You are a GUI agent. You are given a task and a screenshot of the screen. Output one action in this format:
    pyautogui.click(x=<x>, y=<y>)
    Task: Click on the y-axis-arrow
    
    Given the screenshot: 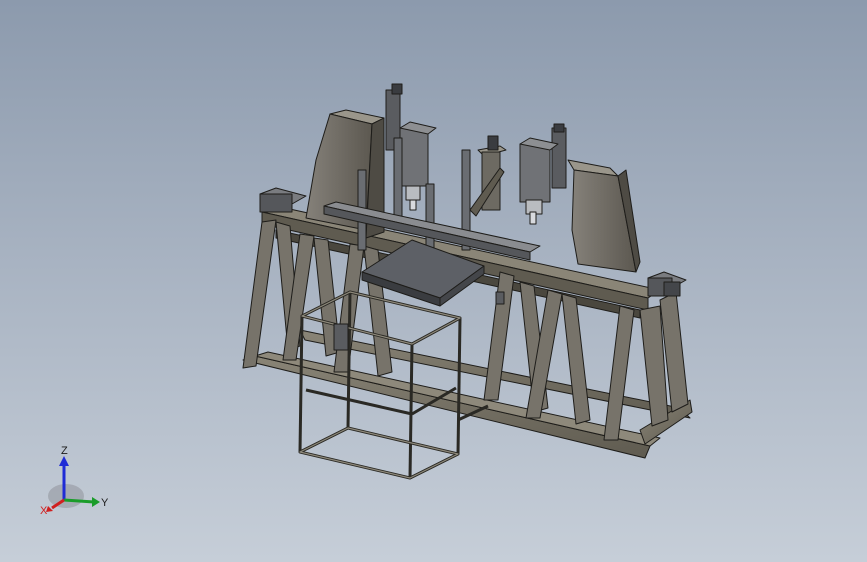 What is the action you would take?
    pyautogui.click(x=79, y=501)
    